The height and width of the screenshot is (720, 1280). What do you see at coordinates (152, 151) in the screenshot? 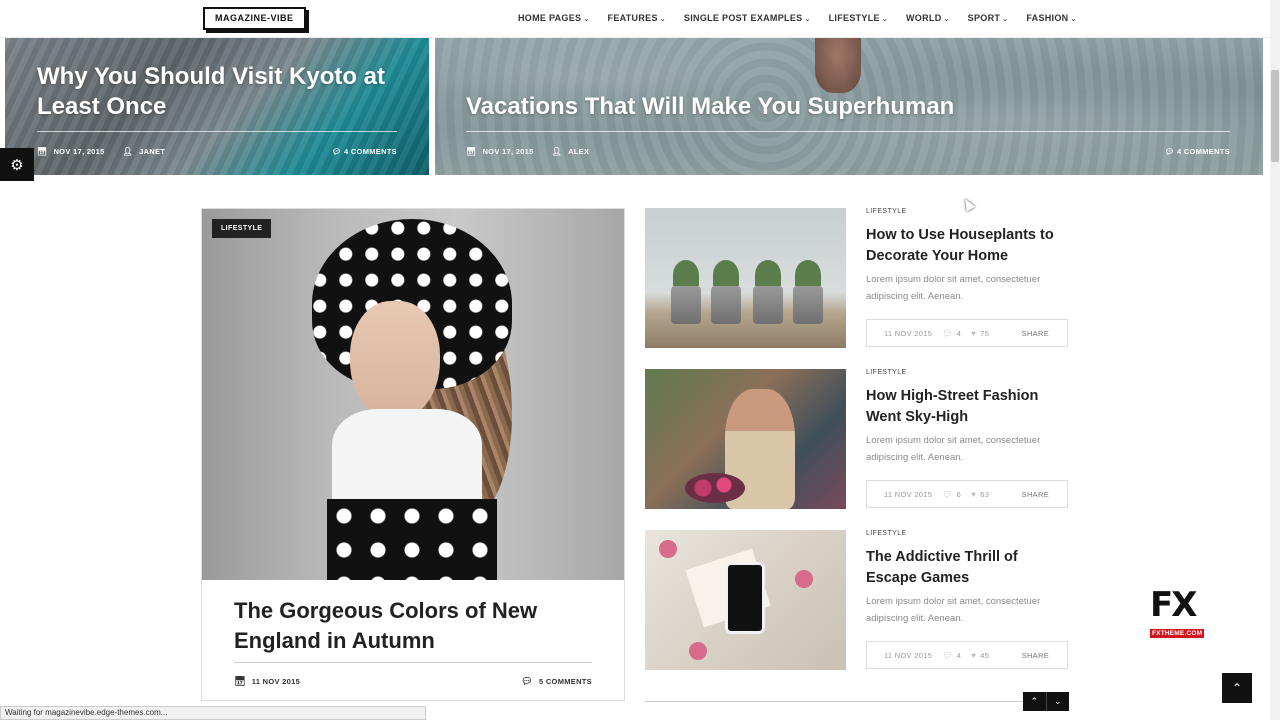
I see `hero-author: JANET` at bounding box center [152, 151].